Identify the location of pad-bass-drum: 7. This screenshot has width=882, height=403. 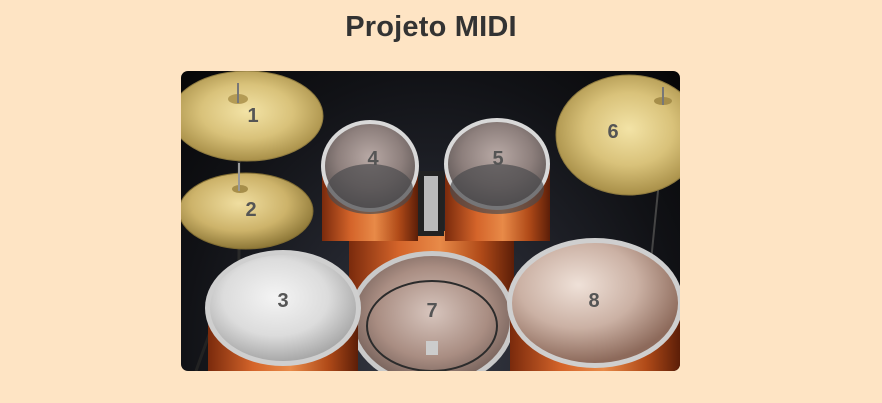
(432, 311).